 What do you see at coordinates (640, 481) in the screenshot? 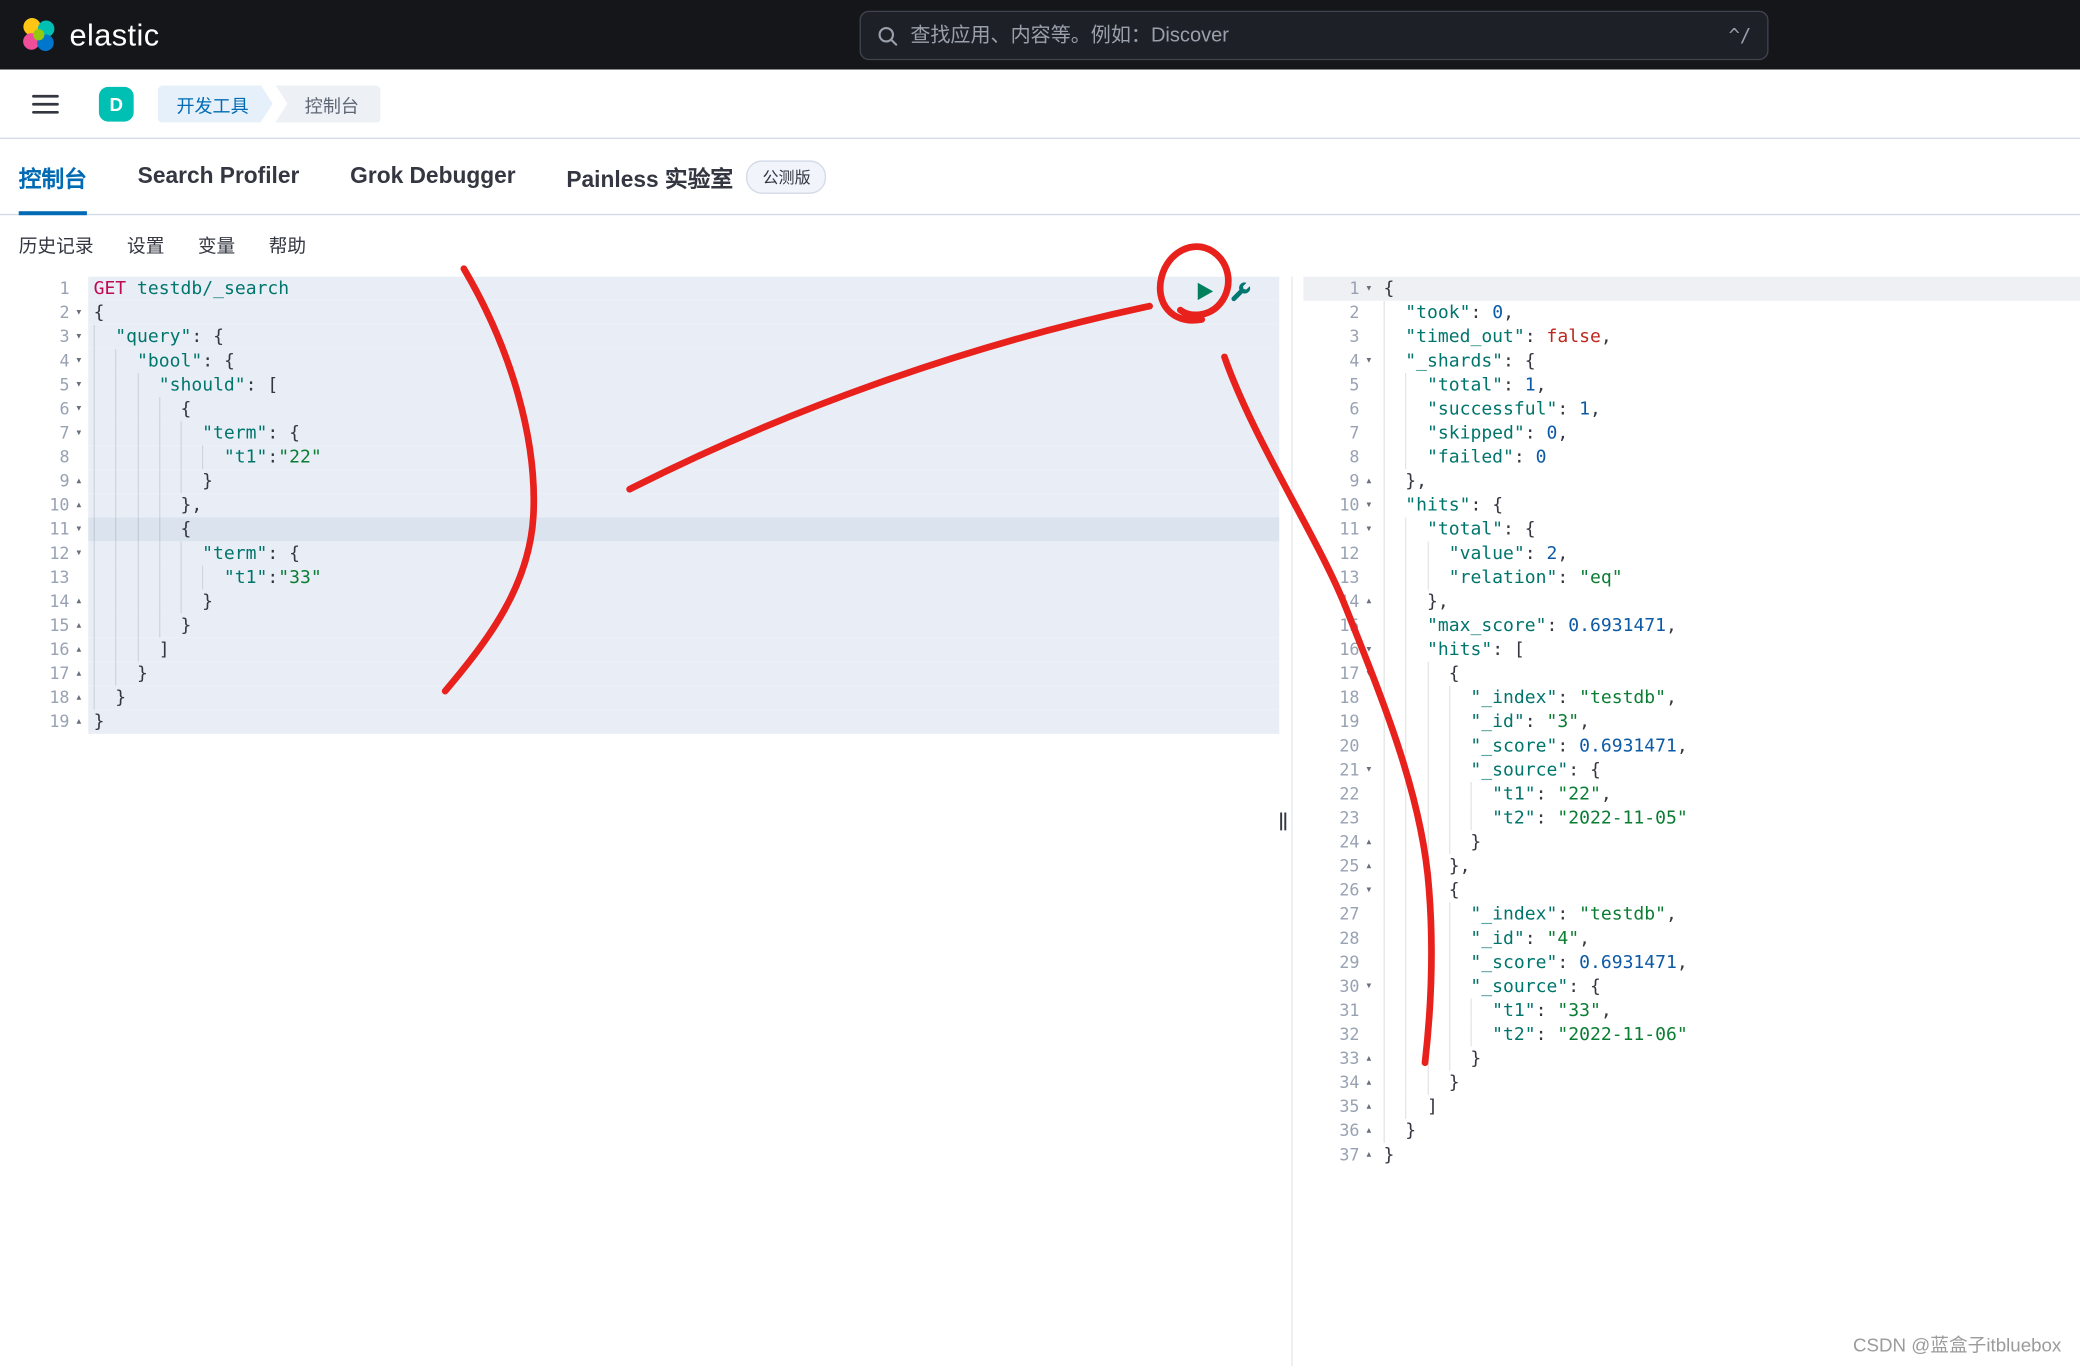
I see `request-line-9: 9 ▴}` at bounding box center [640, 481].